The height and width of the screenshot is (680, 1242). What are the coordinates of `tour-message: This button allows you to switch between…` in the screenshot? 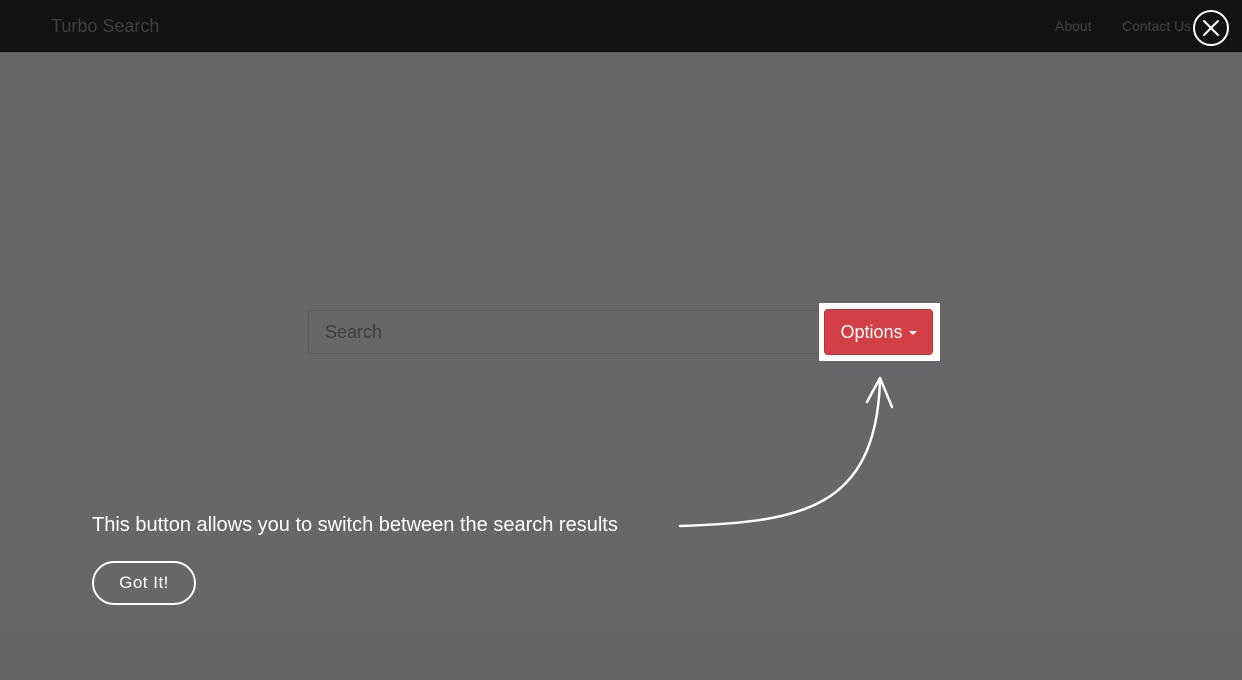 It's located at (355, 525).